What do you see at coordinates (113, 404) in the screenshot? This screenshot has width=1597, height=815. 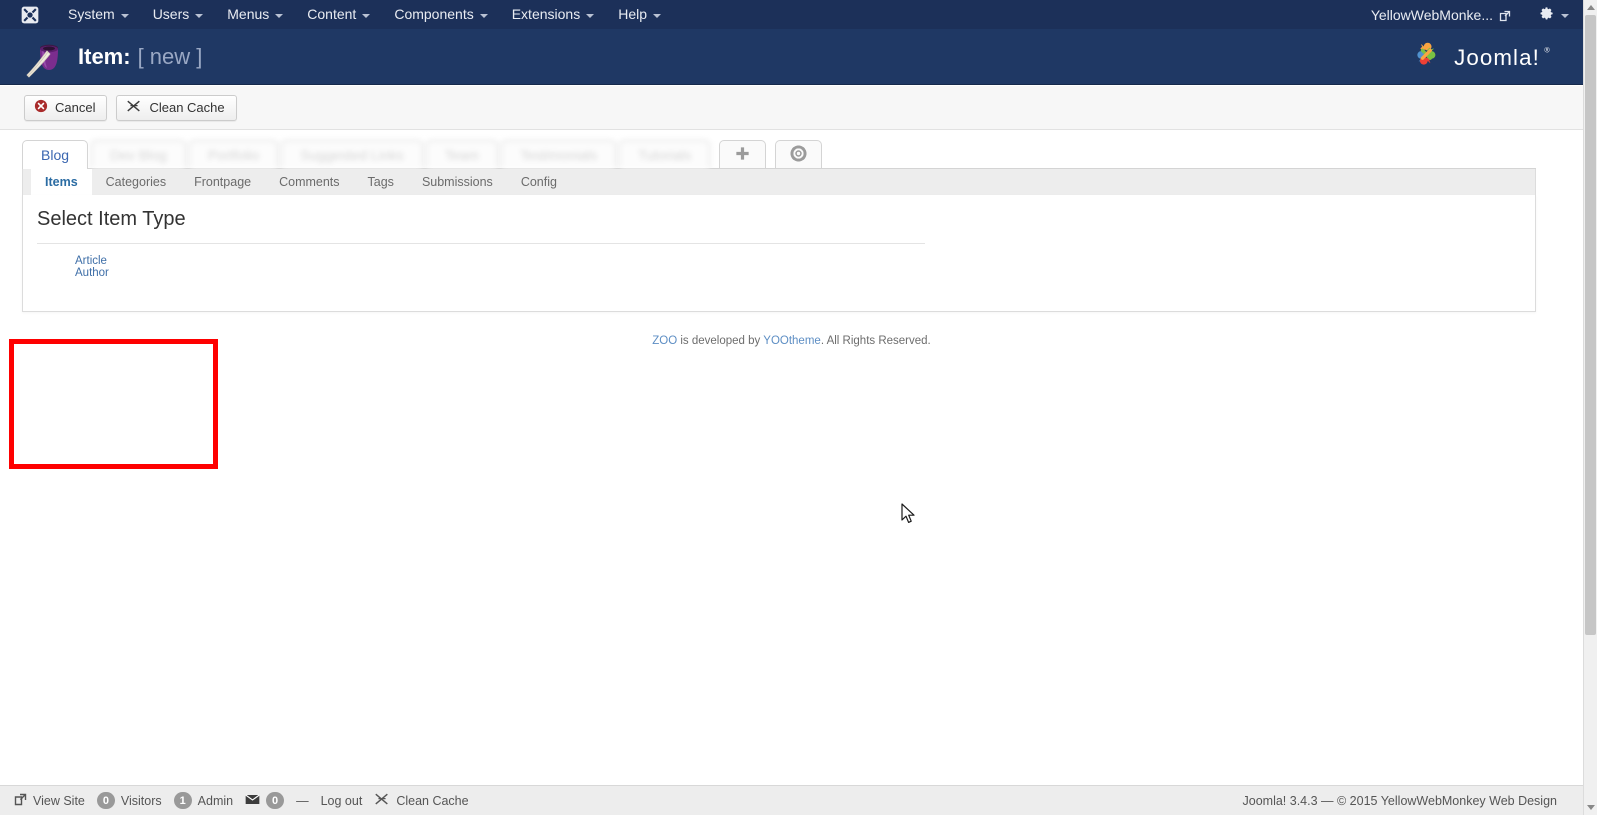 I see `annotation-rectangle` at bounding box center [113, 404].